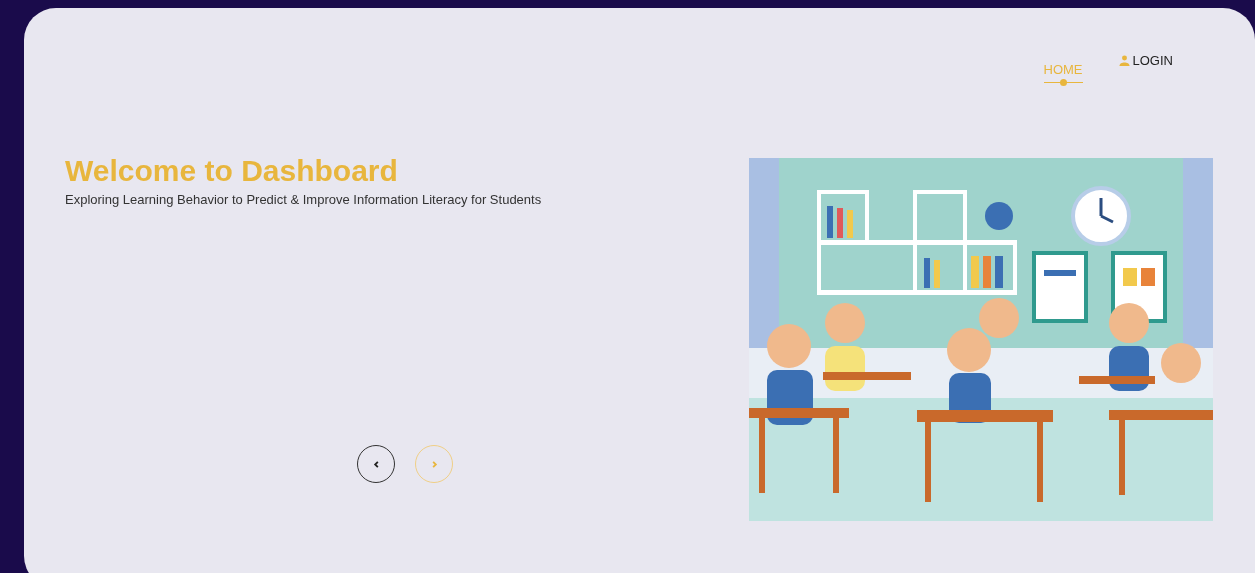  I want to click on login-link: LOGIN, so click(1145, 60).